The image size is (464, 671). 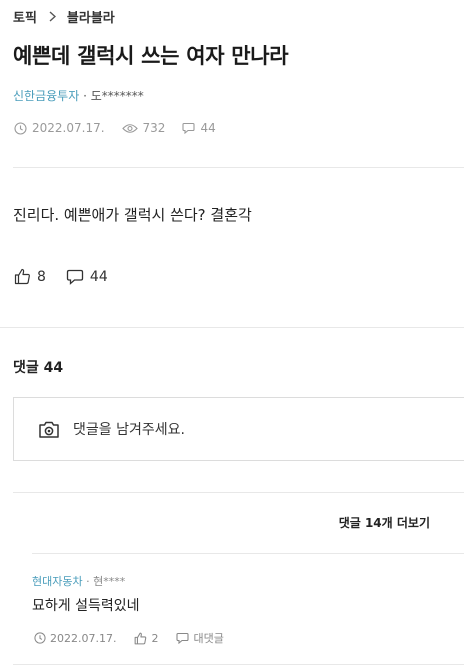 What do you see at coordinates (208, 638) in the screenshot?
I see `reply-label: 대댓글` at bounding box center [208, 638].